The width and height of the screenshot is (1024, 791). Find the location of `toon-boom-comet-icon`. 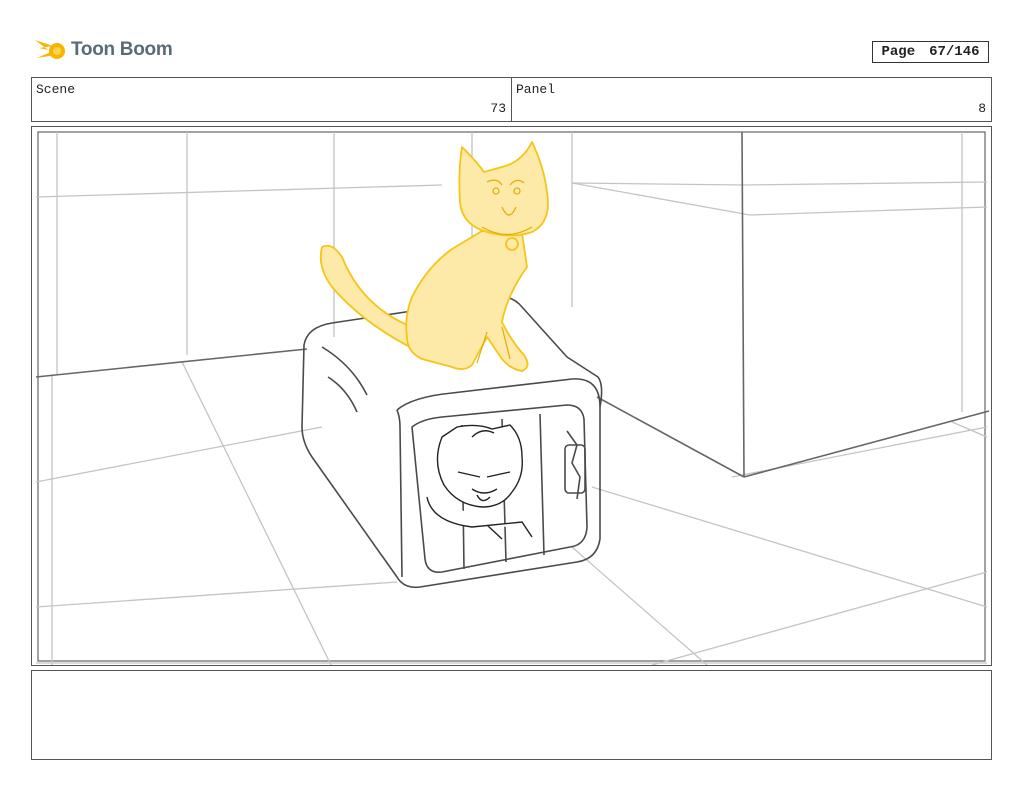

toon-boom-comet-icon is located at coordinates (50, 49).